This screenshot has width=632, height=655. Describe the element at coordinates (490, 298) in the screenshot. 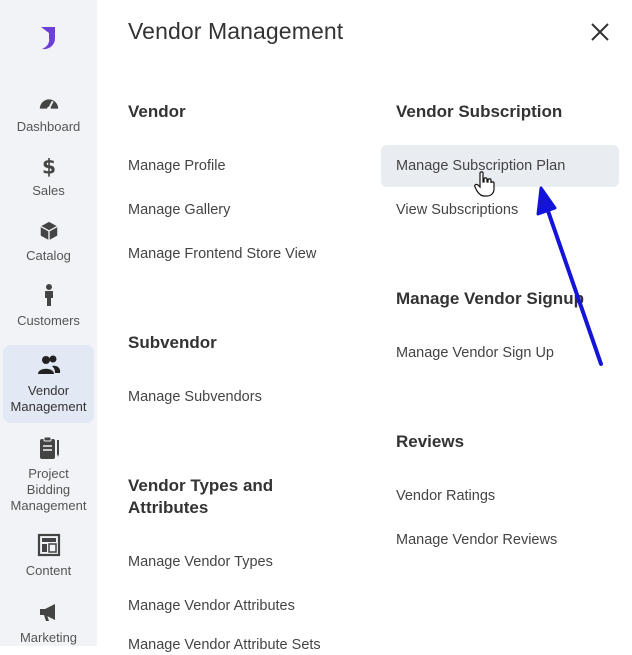

I see `section-title-manage-vendor-signup: Manage Vendor Signup` at that location.